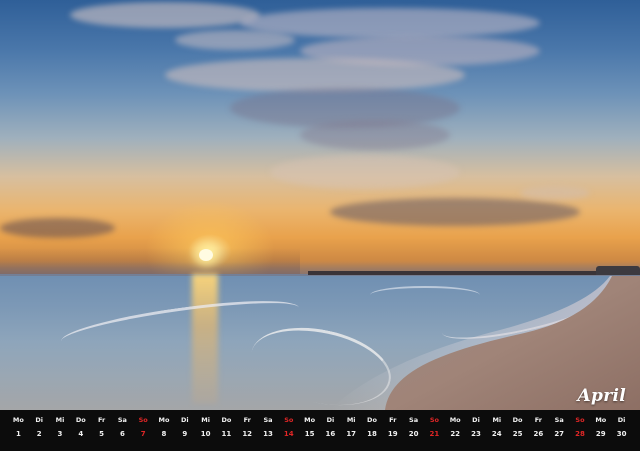  What do you see at coordinates (247, 434) in the screenshot?
I see `day-number: 12` at bounding box center [247, 434].